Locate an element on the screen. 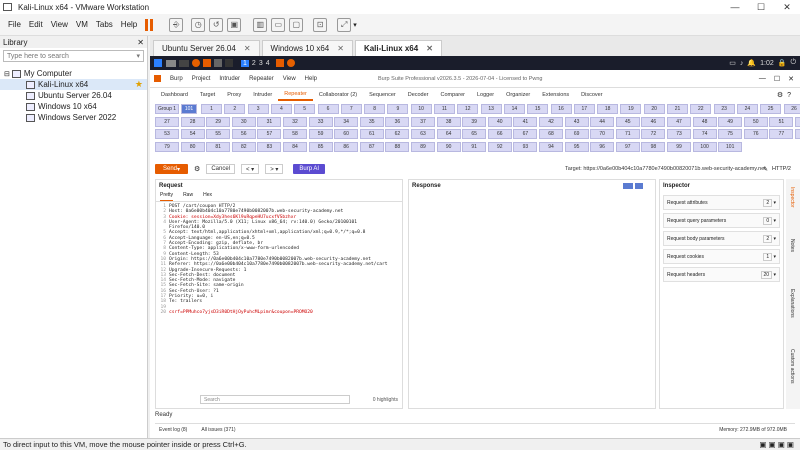 The image size is (800, 450). repeater-tab-8: 8 is located at coordinates (375, 109).